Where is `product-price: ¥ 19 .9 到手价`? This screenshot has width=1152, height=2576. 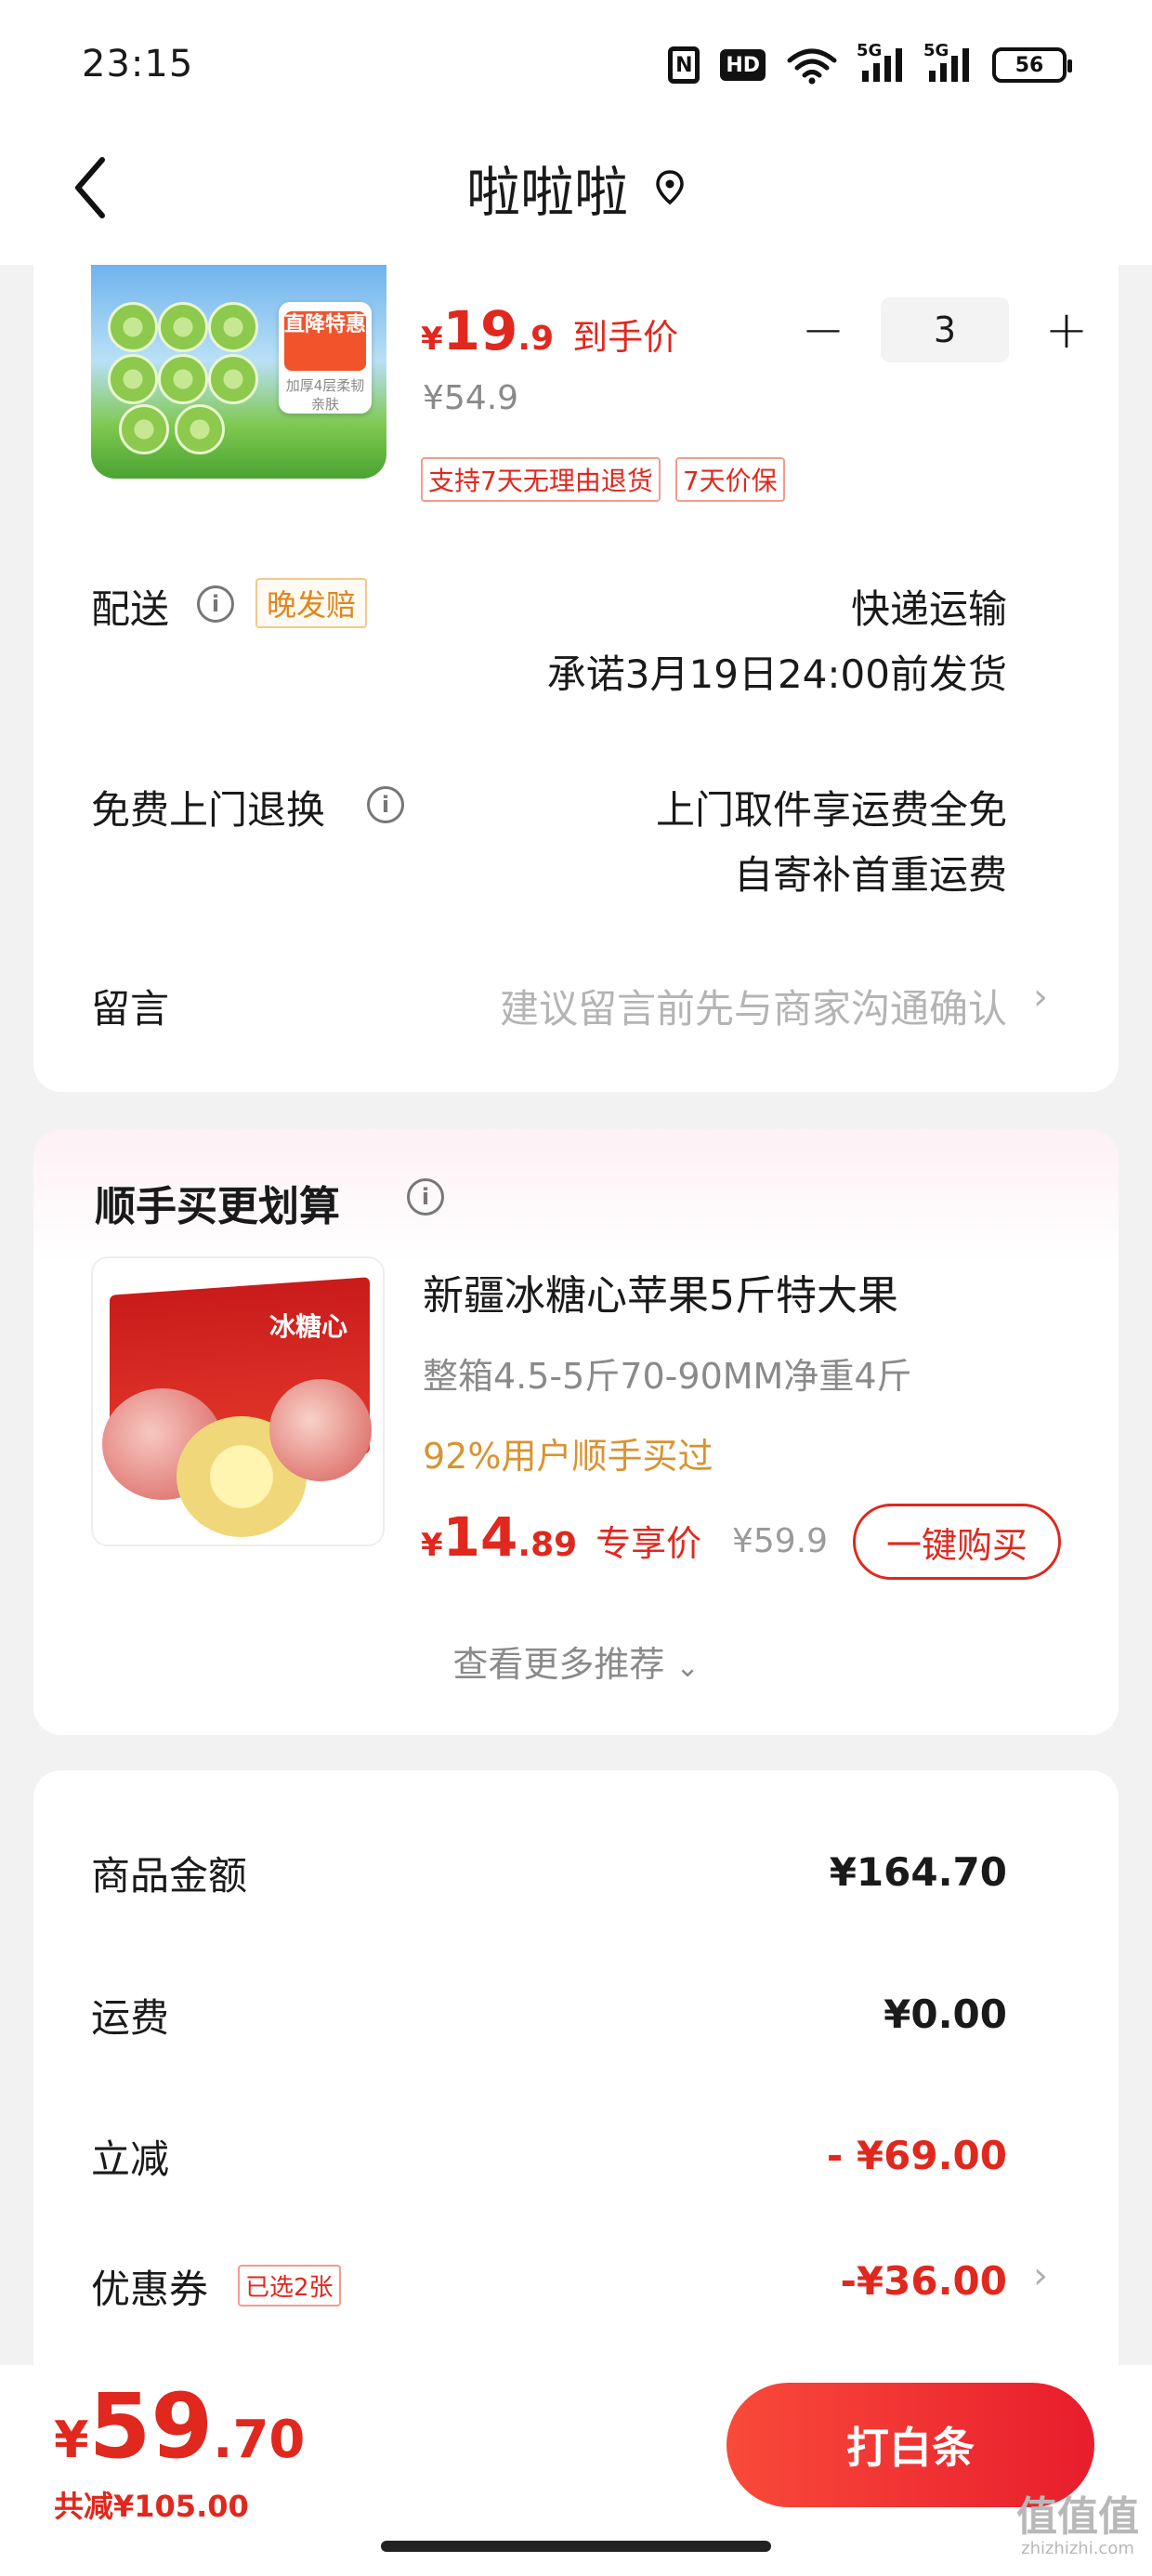
product-price: ¥ 19 .9 到手价 is located at coordinates (550, 330).